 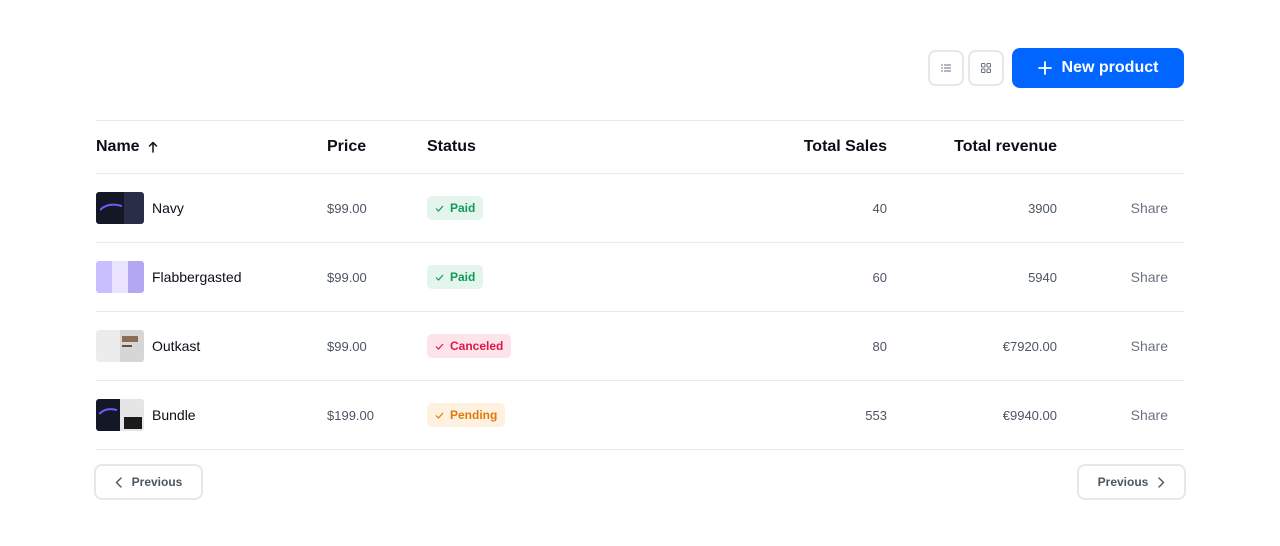 I want to click on grid-icon, so click(x=986, y=68).